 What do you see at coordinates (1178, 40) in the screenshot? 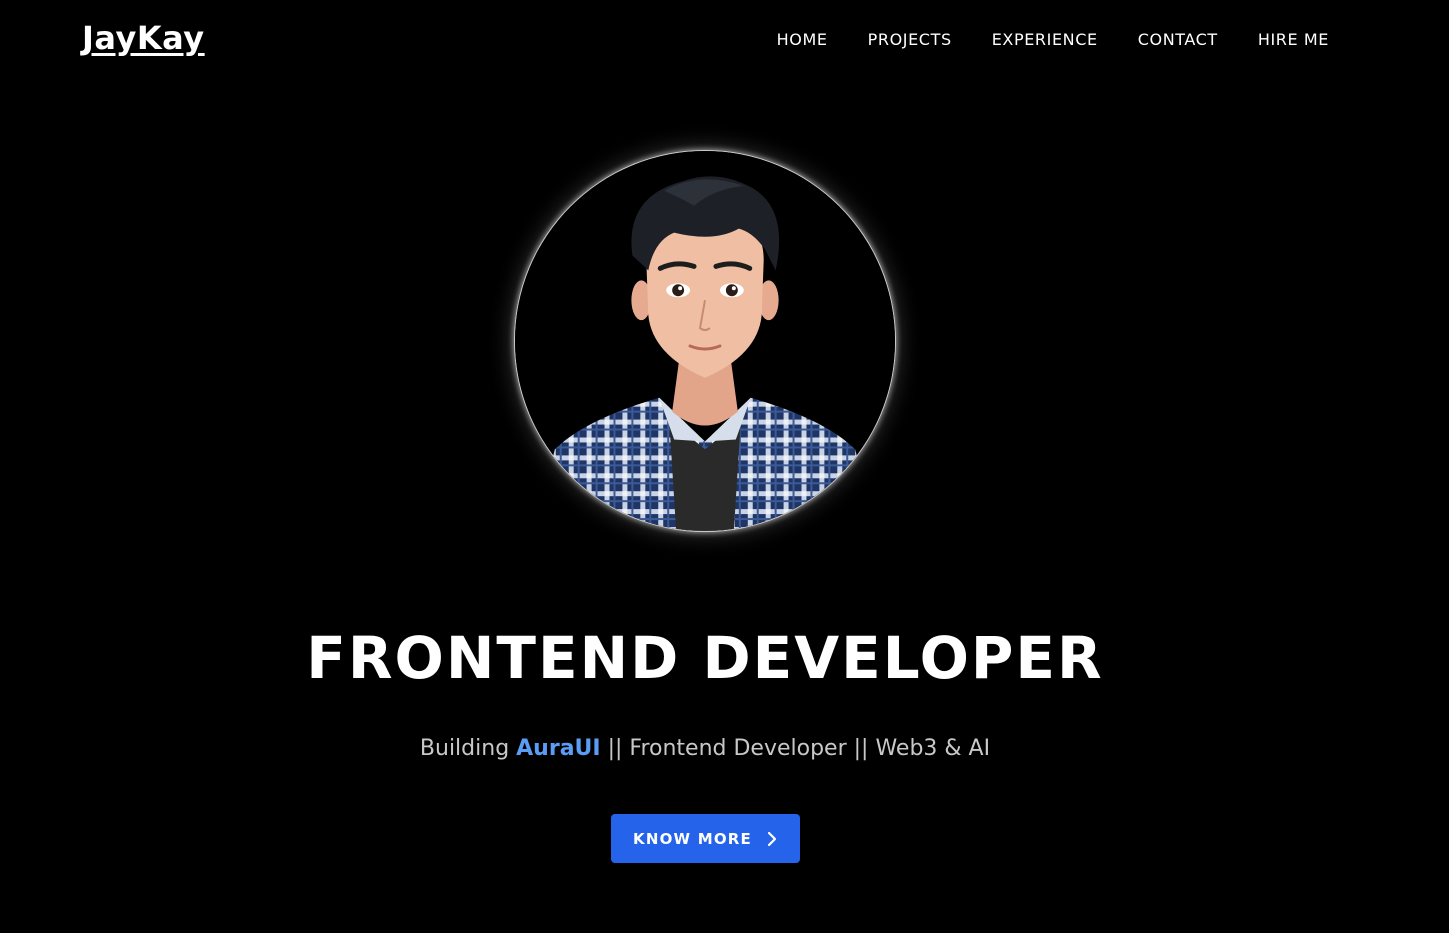
I see `nav-contact: CONTACT` at bounding box center [1178, 40].